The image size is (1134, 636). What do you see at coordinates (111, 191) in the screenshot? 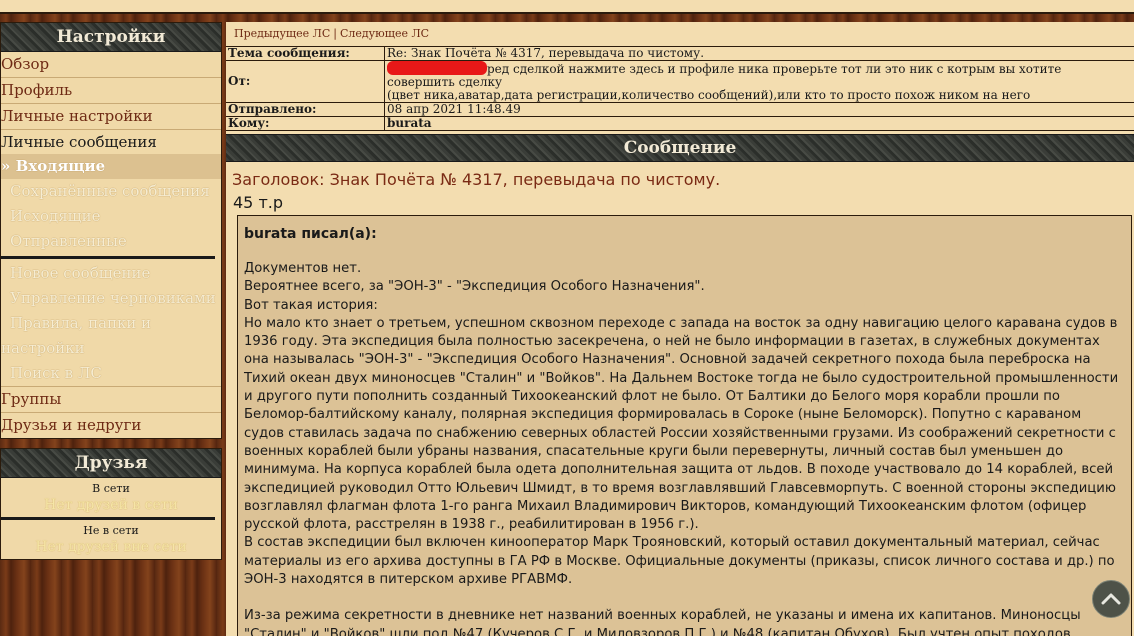
I see `nav-saved-messages: Сохранённые сообщения` at bounding box center [111, 191].